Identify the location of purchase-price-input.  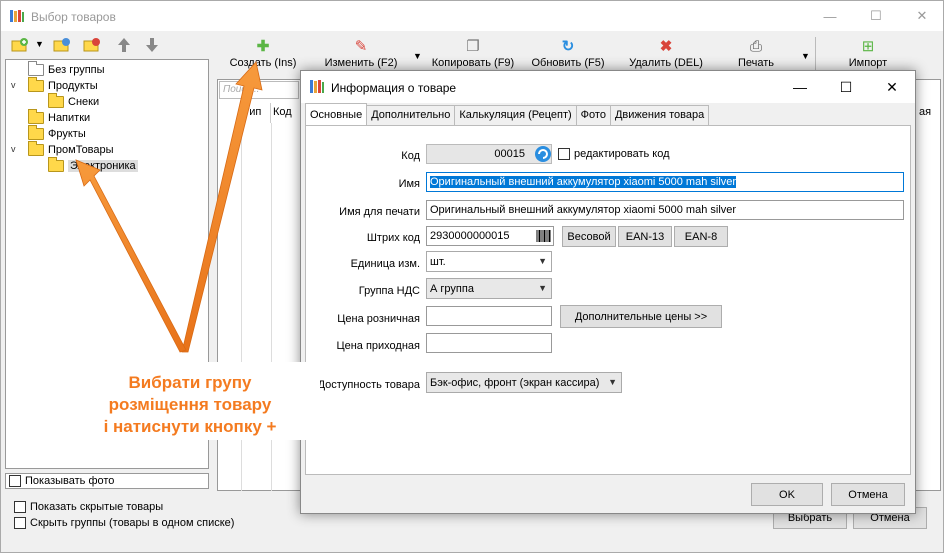
(489, 343).